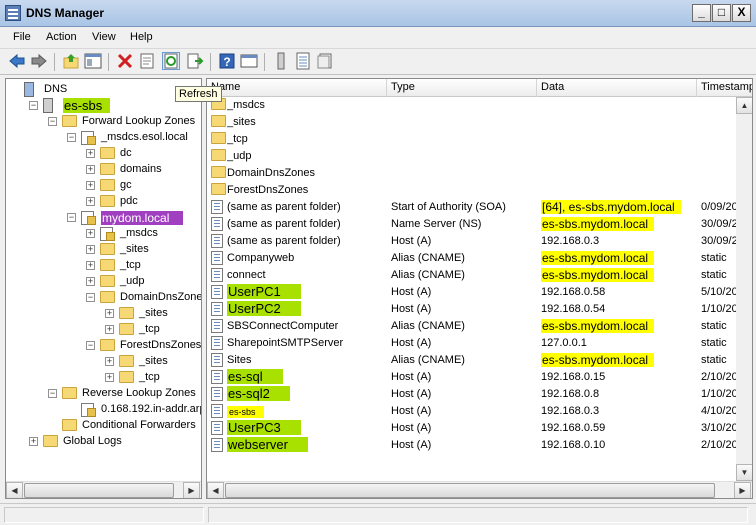 Image resolution: width=756 pixels, height=525 pixels. Describe the element at coordinates (103, 442) in the screenshot. I see `tree-item: + Global Logs` at that location.